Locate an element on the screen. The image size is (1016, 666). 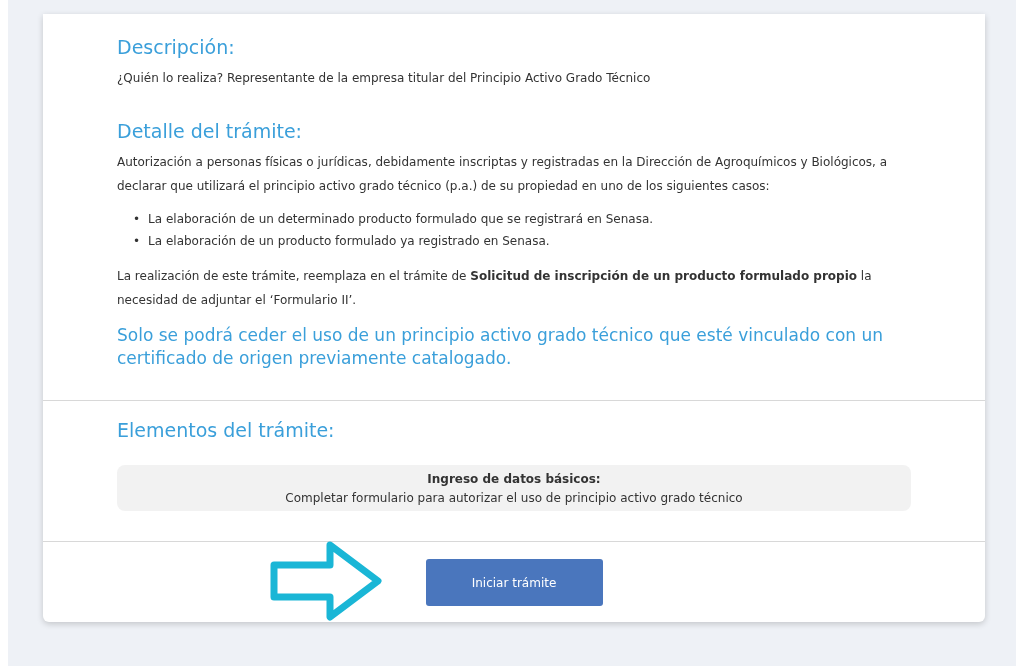
detail-paragraph: Autorización a personas físicas o jurídicas, debidamente inscriptas y registradas en la Dirección de Agroquímicos y Biológicos, a declarar que utilizará el principio activo grado técnico (p.a.) de su propiedad en uno de los siguientes casos: is located at coordinates (503, 174).